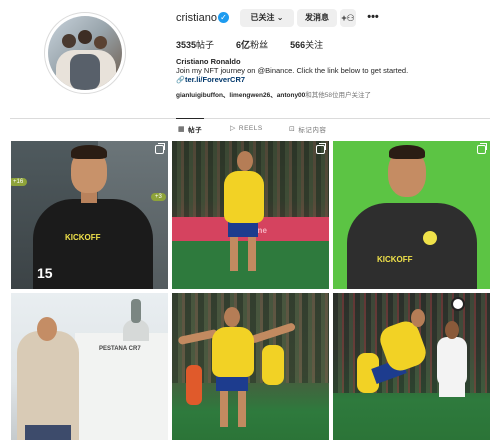 This screenshot has width=500, height=440. Describe the element at coordinates (348, 18) in the screenshot. I see `add-user-icon: +⚇` at that location.